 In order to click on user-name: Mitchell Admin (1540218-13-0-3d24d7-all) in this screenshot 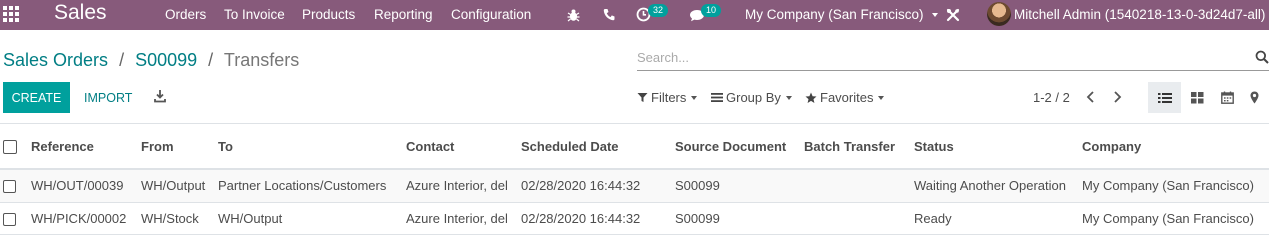, I will do `click(1140, 14)`.